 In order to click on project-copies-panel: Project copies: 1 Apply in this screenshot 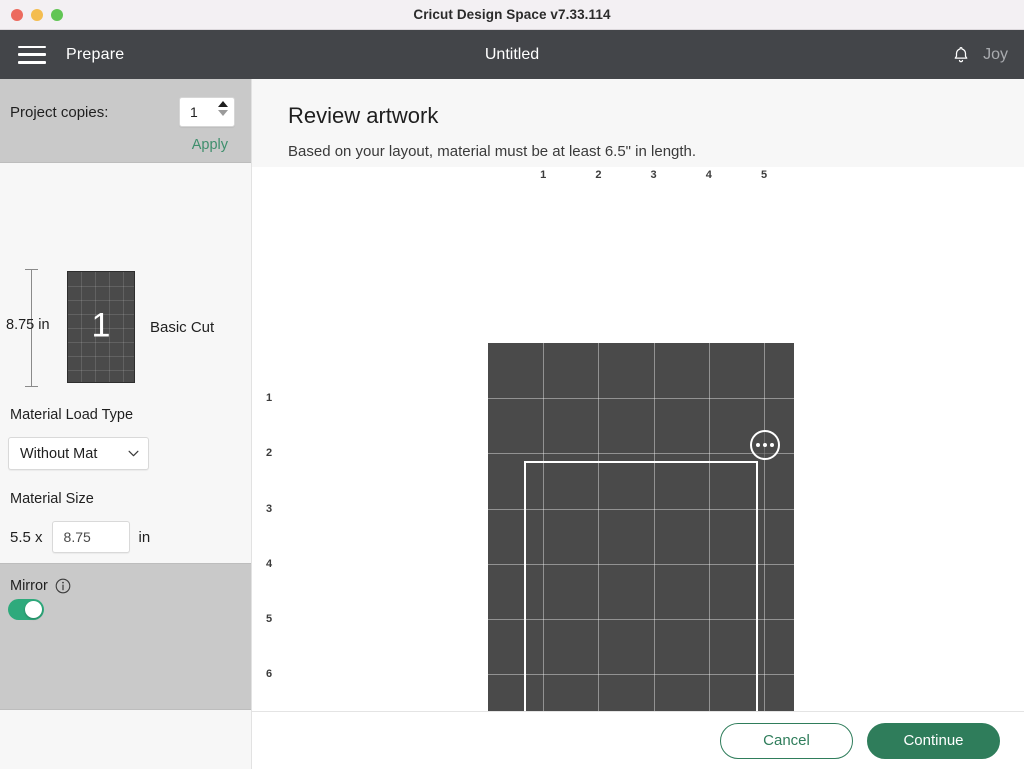, I will do `click(125, 121)`.